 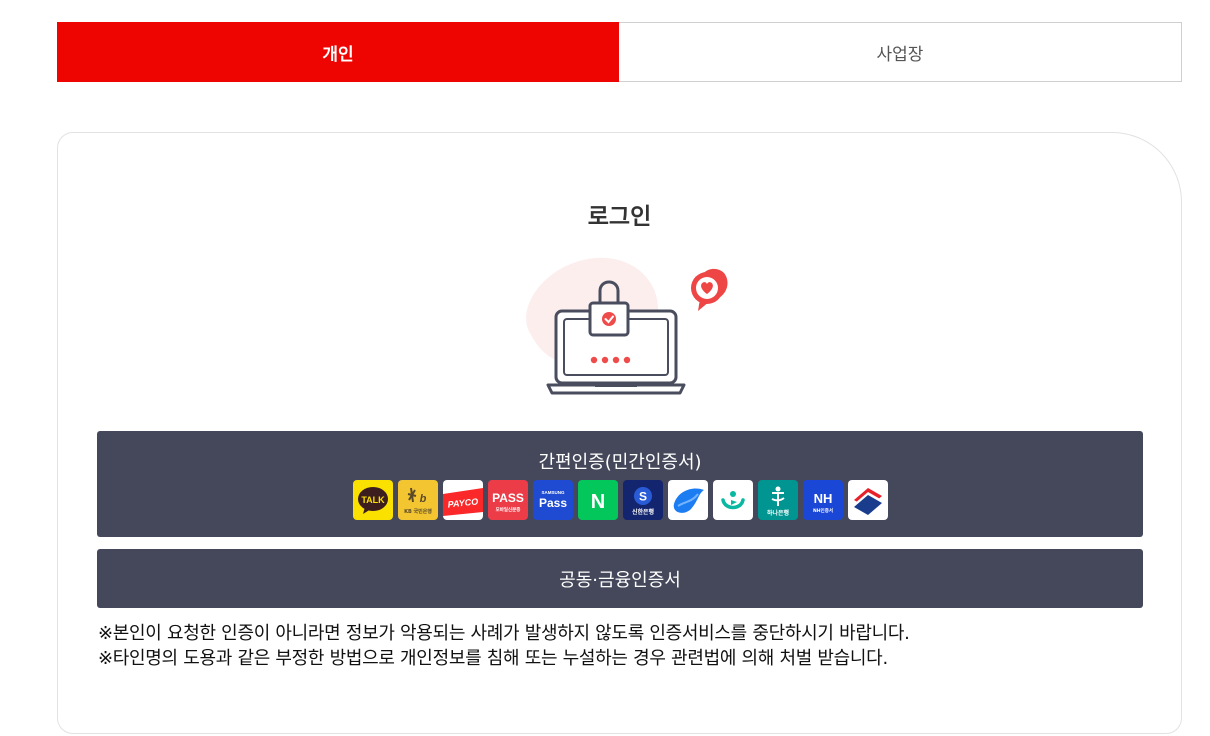 I want to click on nh-text: NH, so click(x=822, y=498).